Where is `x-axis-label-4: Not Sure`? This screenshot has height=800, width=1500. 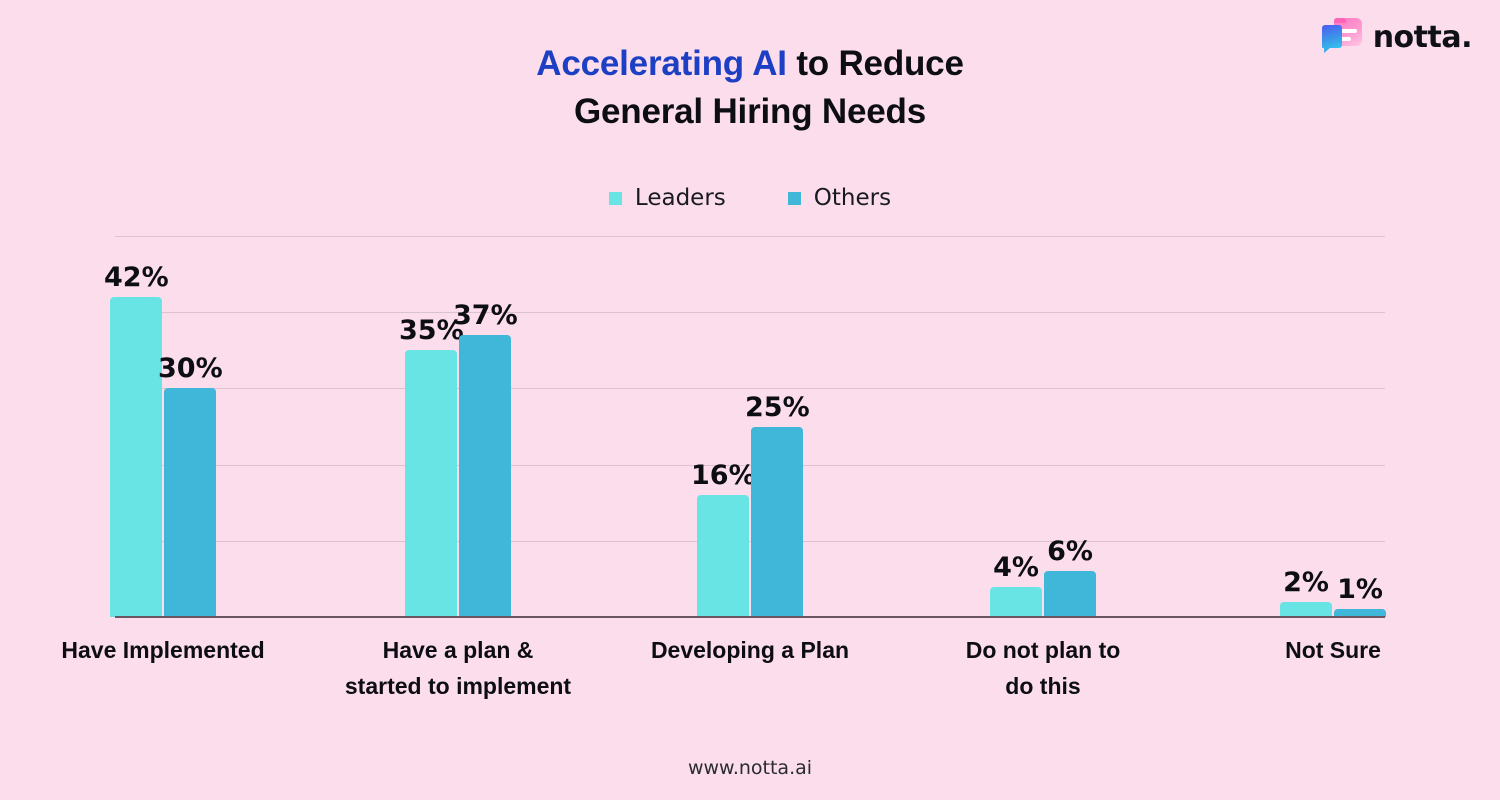
x-axis-label-4: Not Sure is located at coordinates (1333, 650).